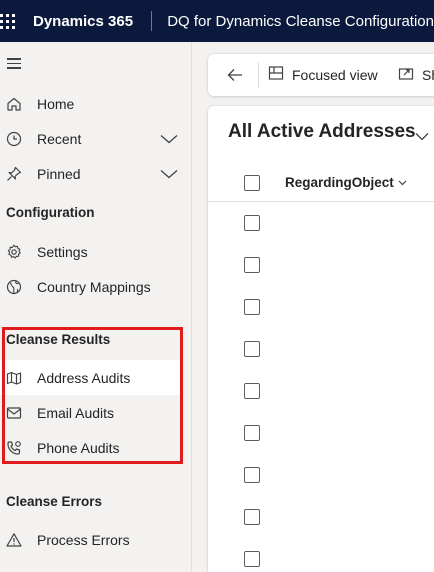 The width and height of the screenshot is (434, 572). Describe the element at coordinates (56, 103) in the screenshot. I see `sidebar-item-label: Home` at that location.